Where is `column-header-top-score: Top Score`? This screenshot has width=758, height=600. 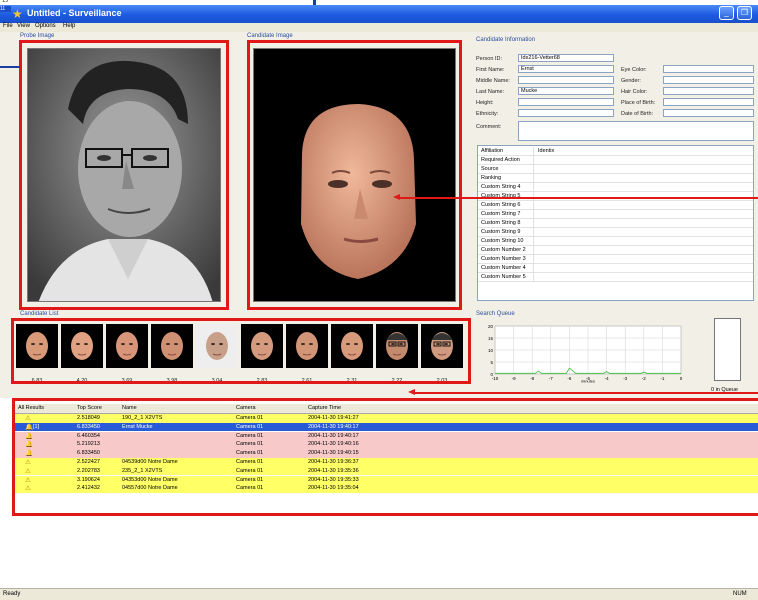 column-header-top-score: Top Score is located at coordinates (89, 408).